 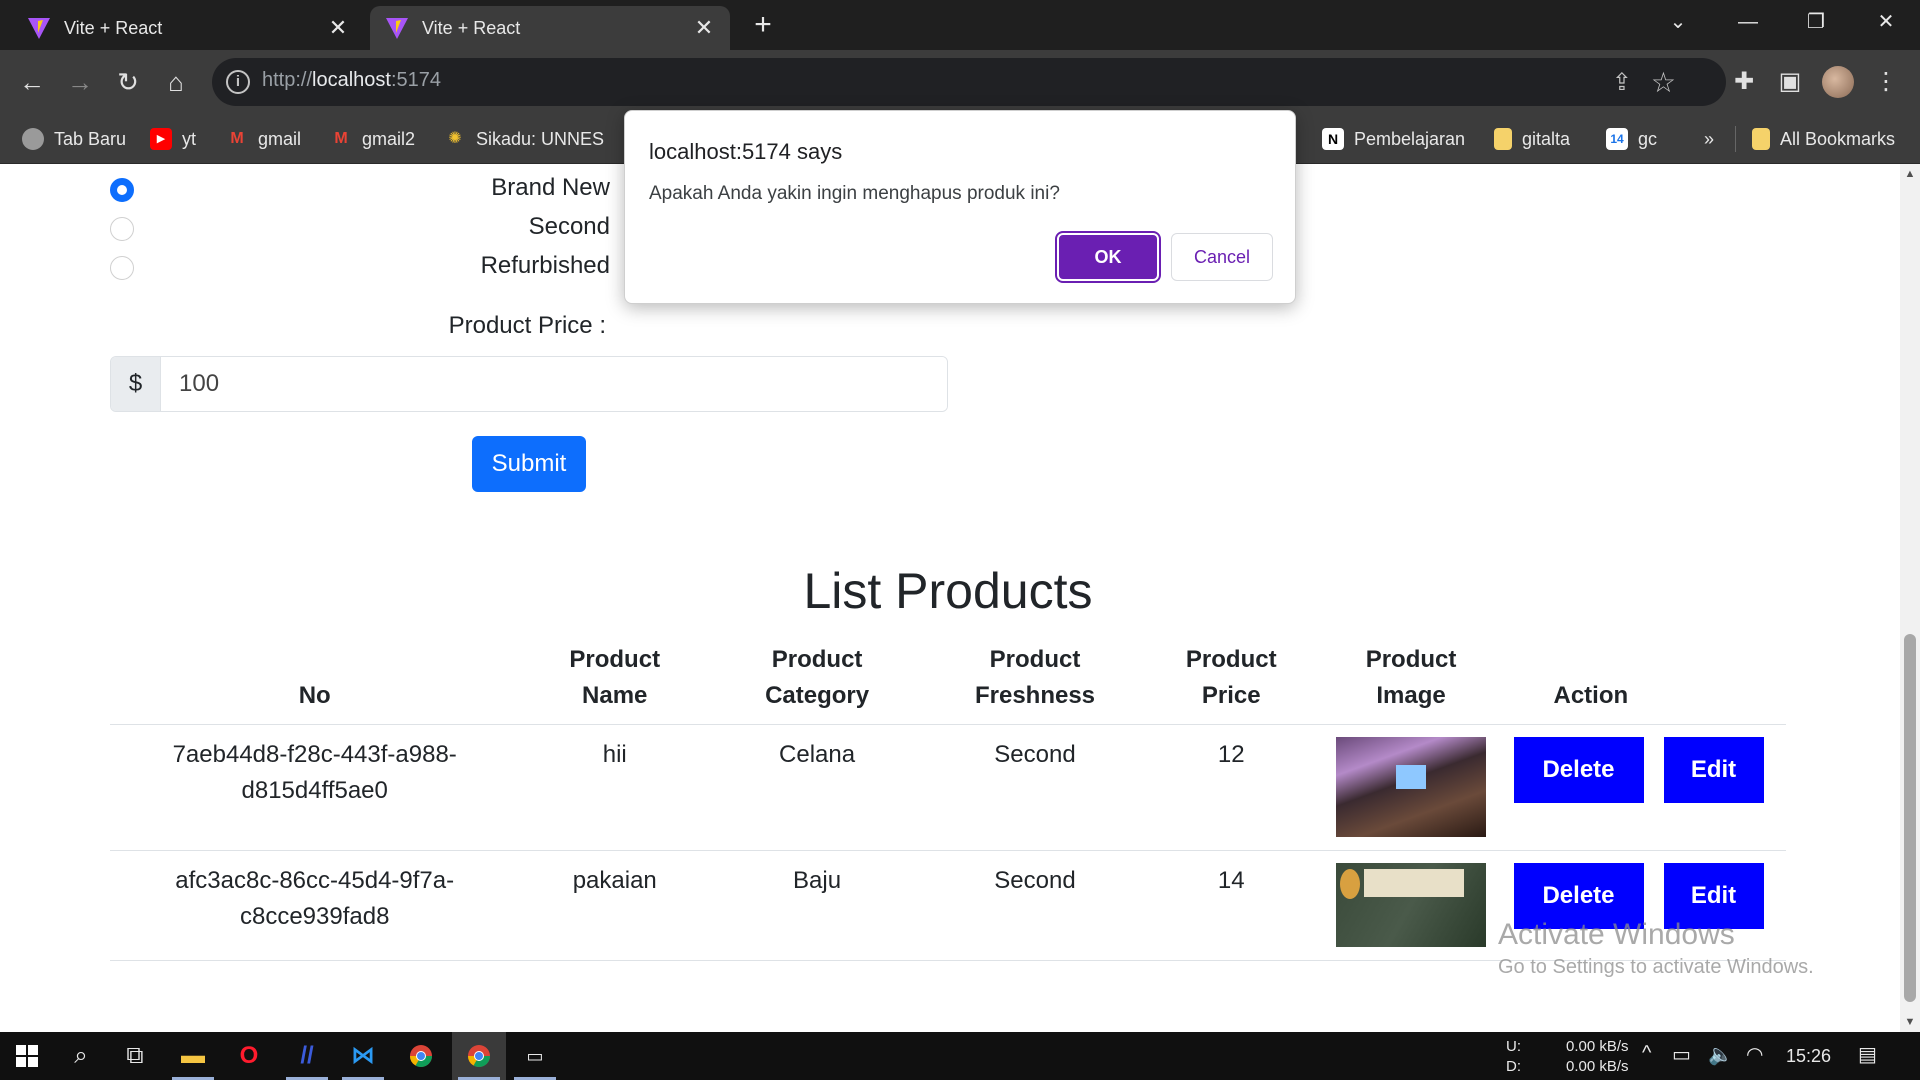 What do you see at coordinates (1393, 139) in the screenshot?
I see `bookmark-pembelajaran: N Pembelajaran` at bounding box center [1393, 139].